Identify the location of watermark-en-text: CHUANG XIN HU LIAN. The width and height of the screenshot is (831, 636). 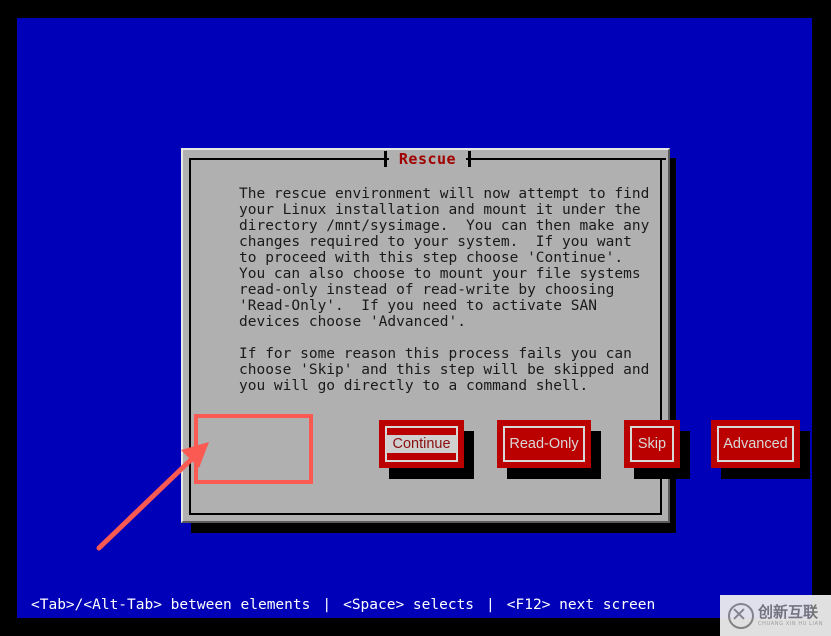
(790, 623).